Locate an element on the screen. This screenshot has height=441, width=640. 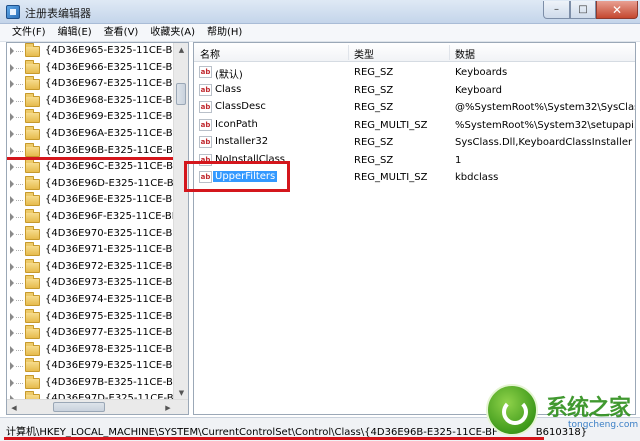
value-data: kbdclass is located at coordinates (477, 177).